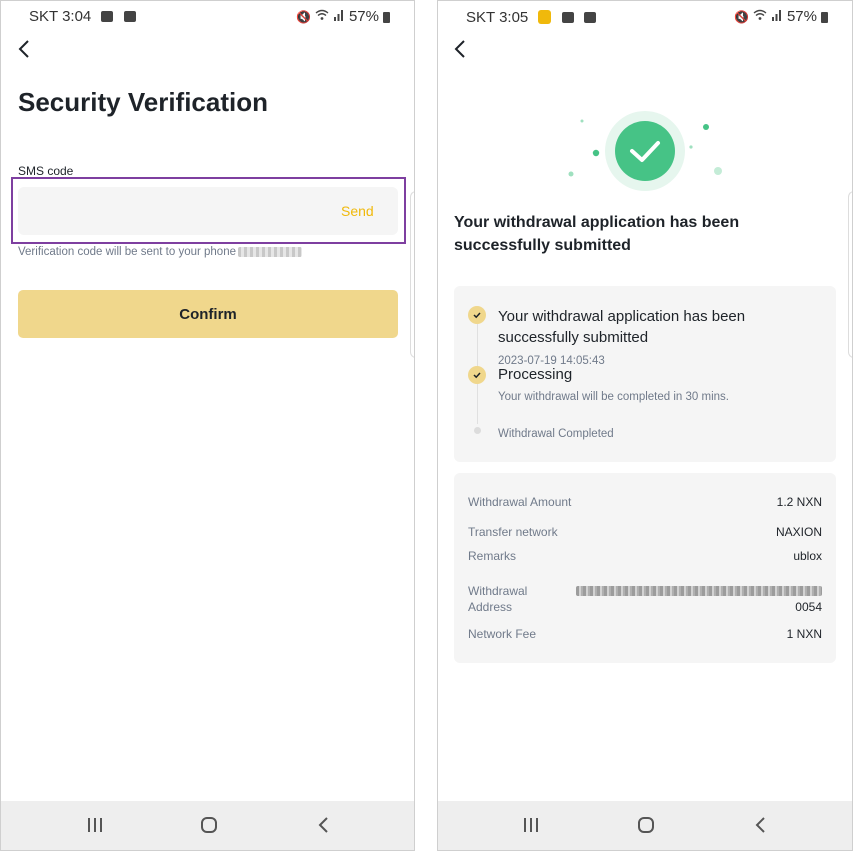  I want to click on app-notification-icon, so click(545, 17).